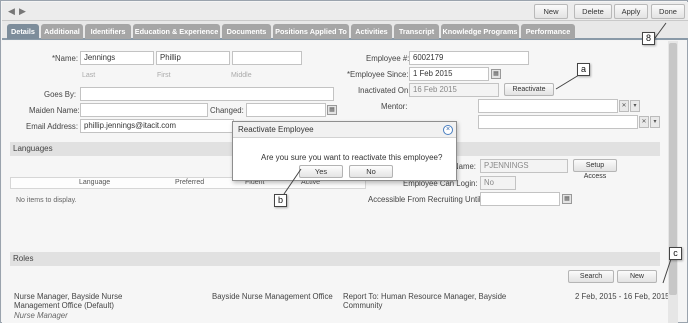  I want to click on callout-a: a, so click(583, 69).